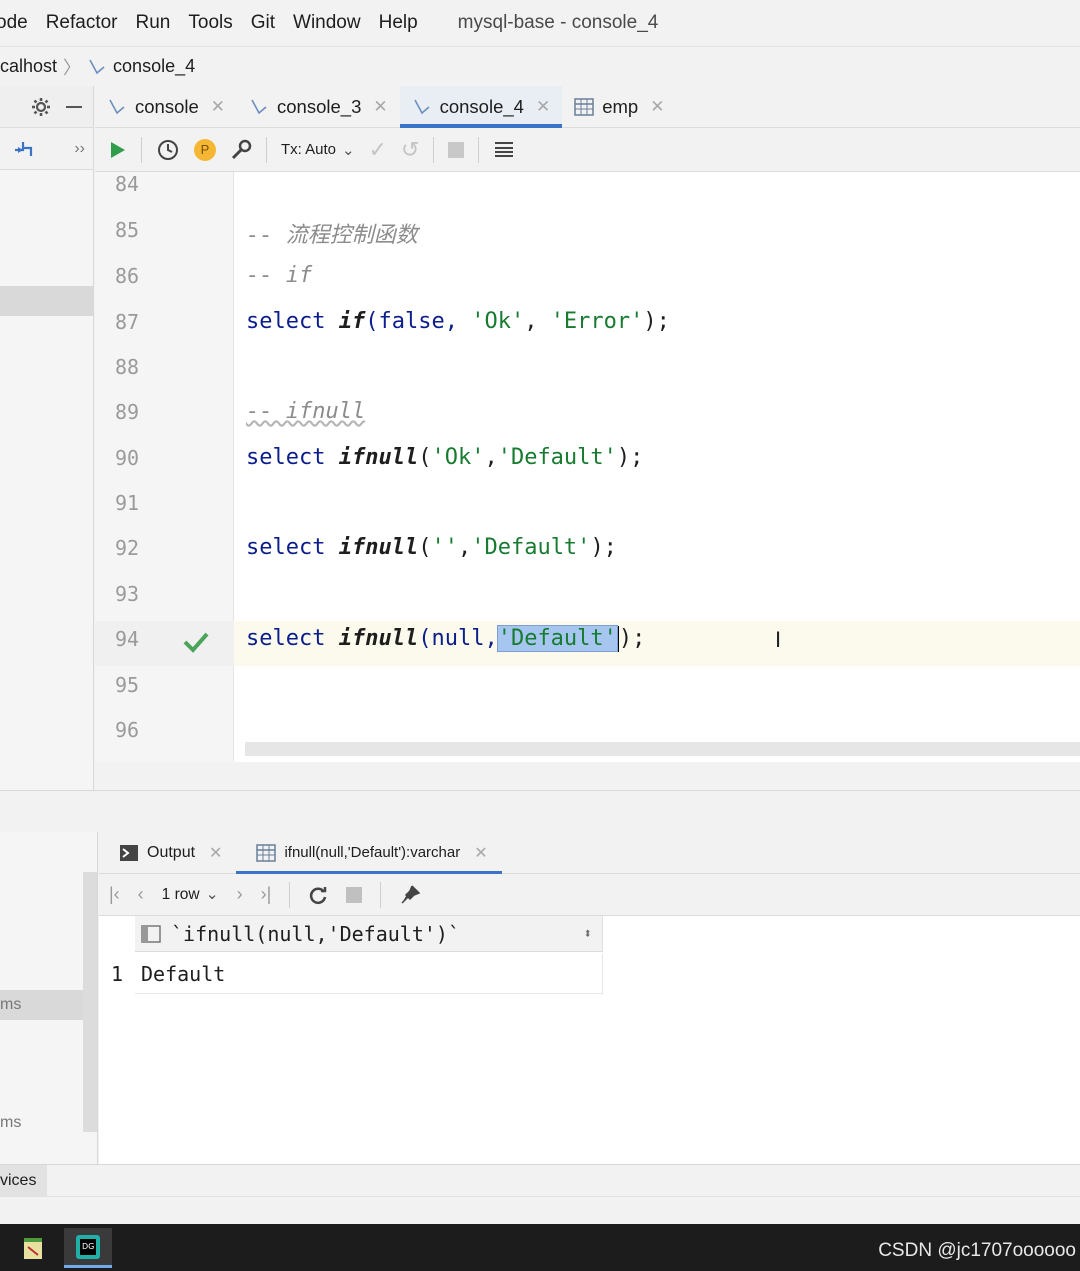  Describe the element at coordinates (425, 457) in the screenshot. I see `code-punc: (` at that location.